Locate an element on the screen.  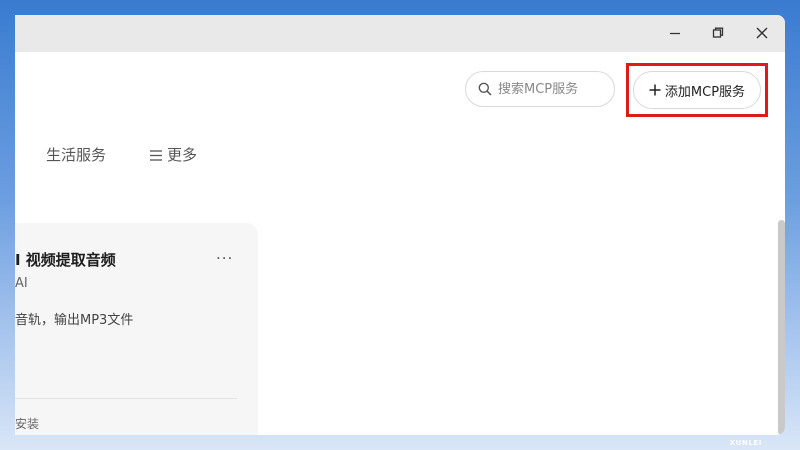
close-button is located at coordinates (762, 33).